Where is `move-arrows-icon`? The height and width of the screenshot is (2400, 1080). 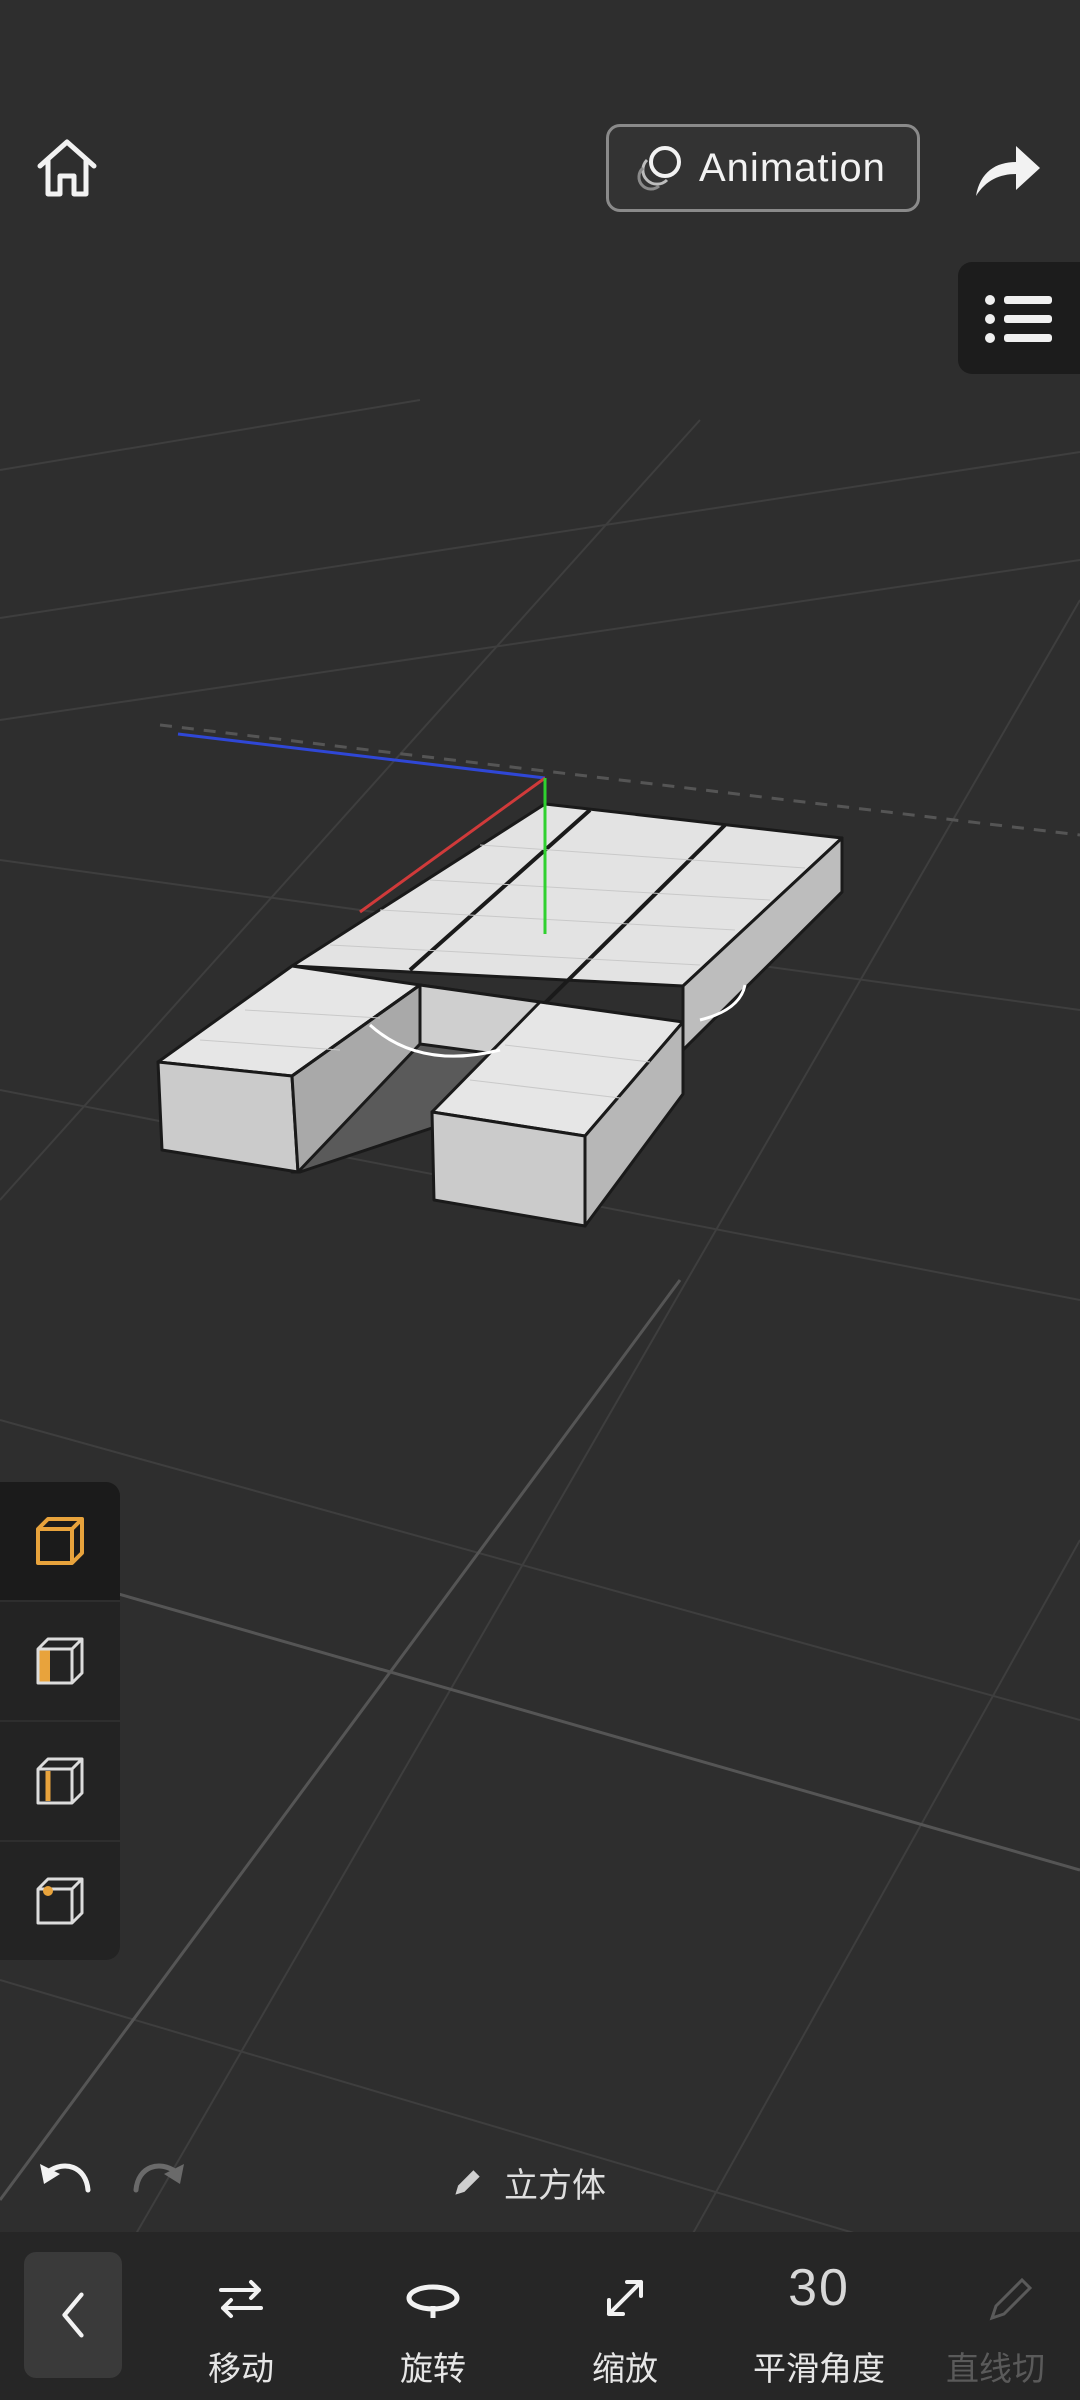 move-arrows-icon is located at coordinates (241, 2299).